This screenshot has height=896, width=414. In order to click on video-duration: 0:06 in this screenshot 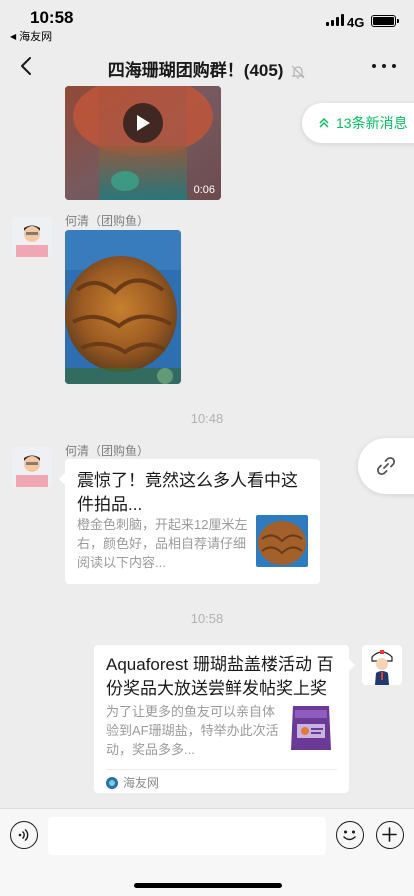, I will do `click(204, 190)`.